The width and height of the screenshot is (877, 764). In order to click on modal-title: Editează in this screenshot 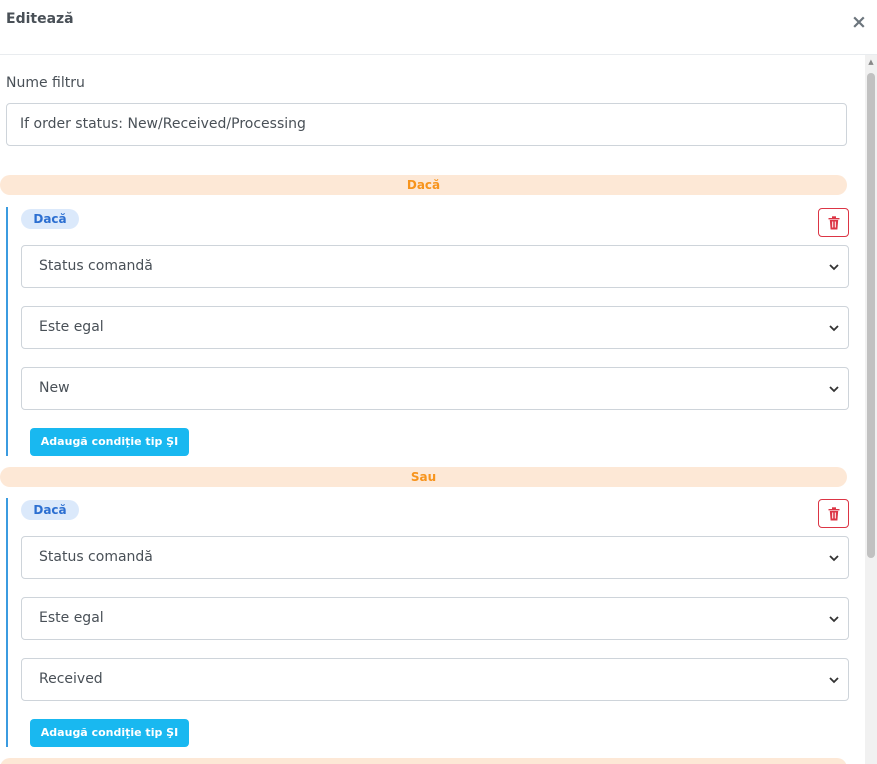, I will do `click(40, 19)`.